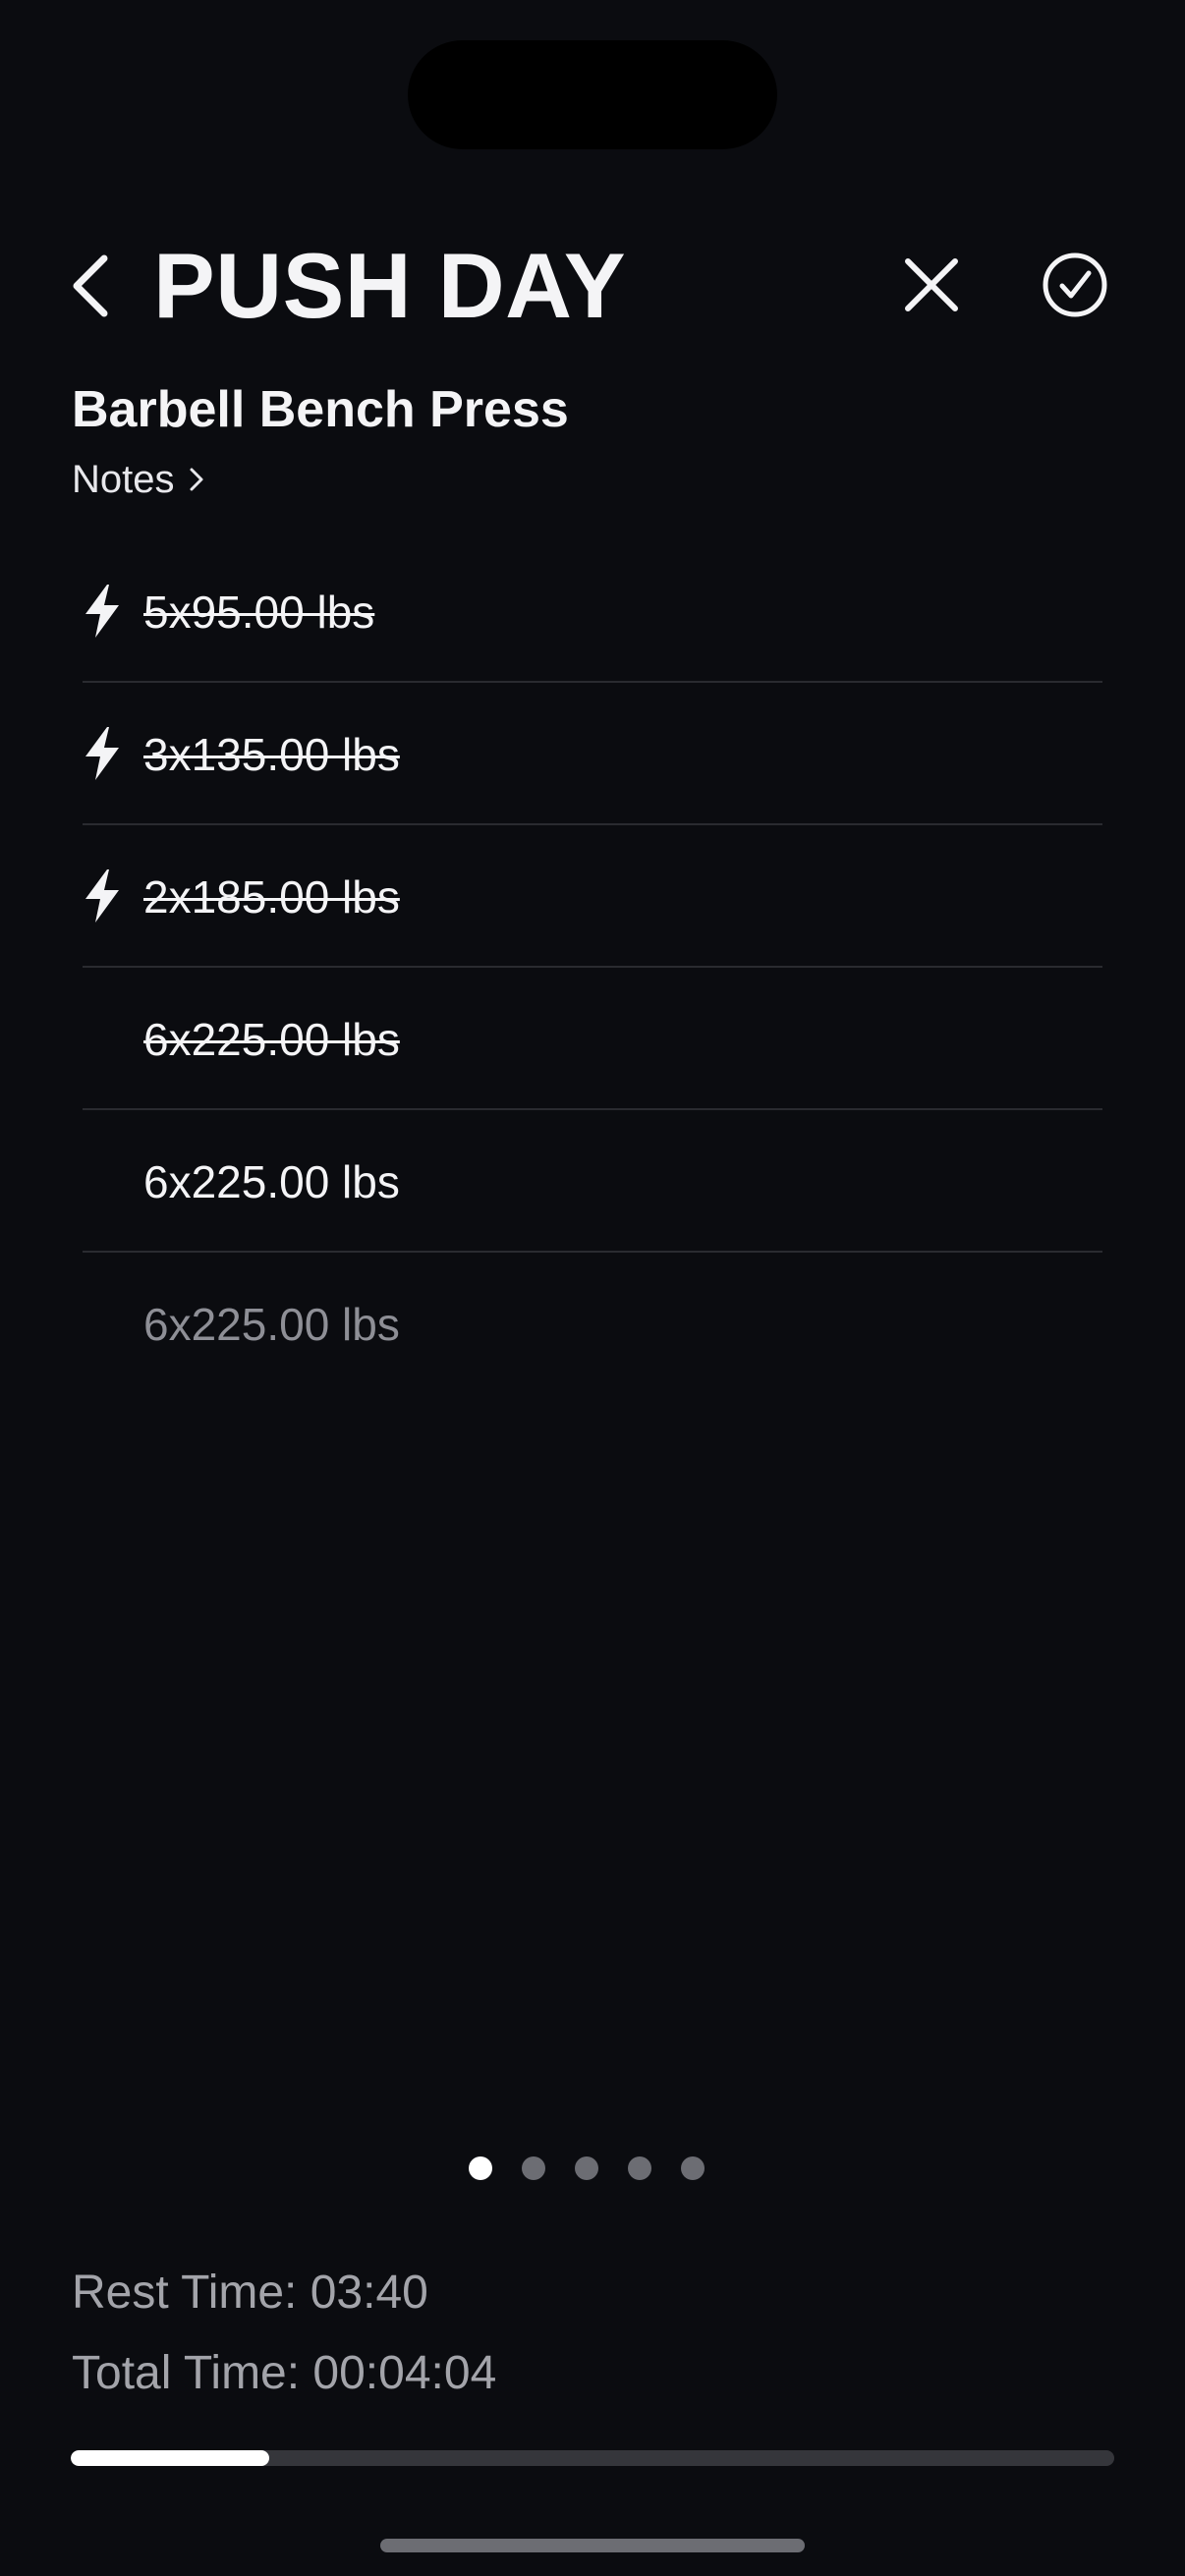 The width and height of the screenshot is (1185, 2576). I want to click on set-label: 3x135.00 lbs, so click(272, 754).